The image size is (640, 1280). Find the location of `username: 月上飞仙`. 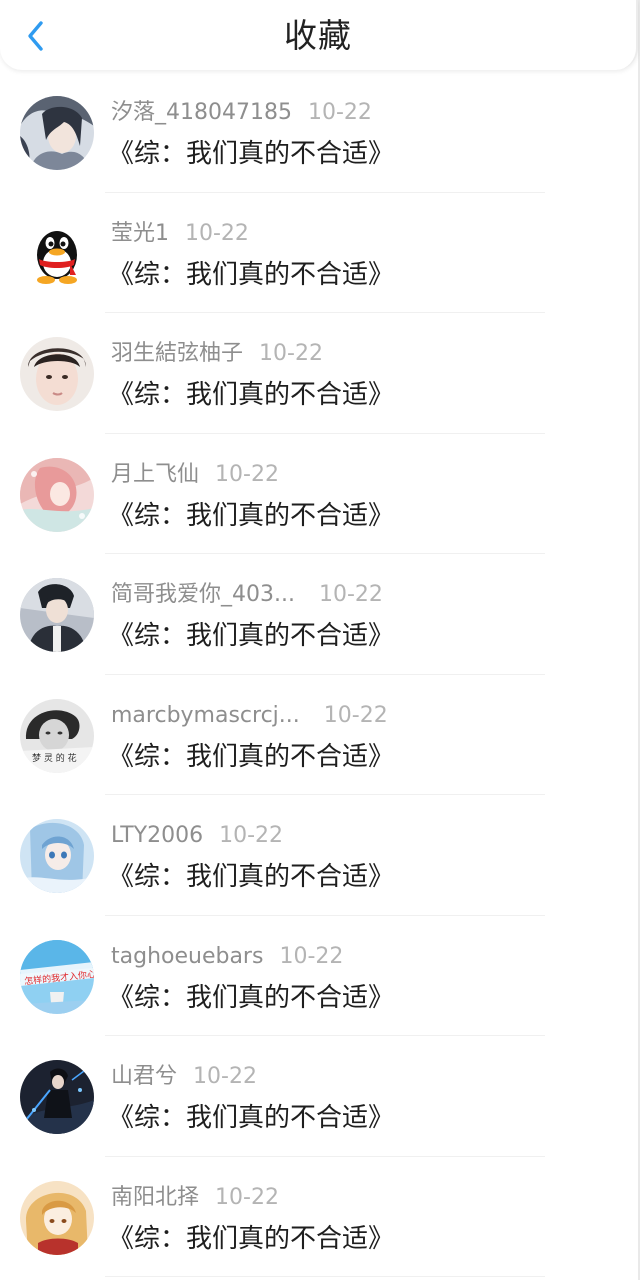

username: 月上飞仙 is located at coordinates (155, 474).